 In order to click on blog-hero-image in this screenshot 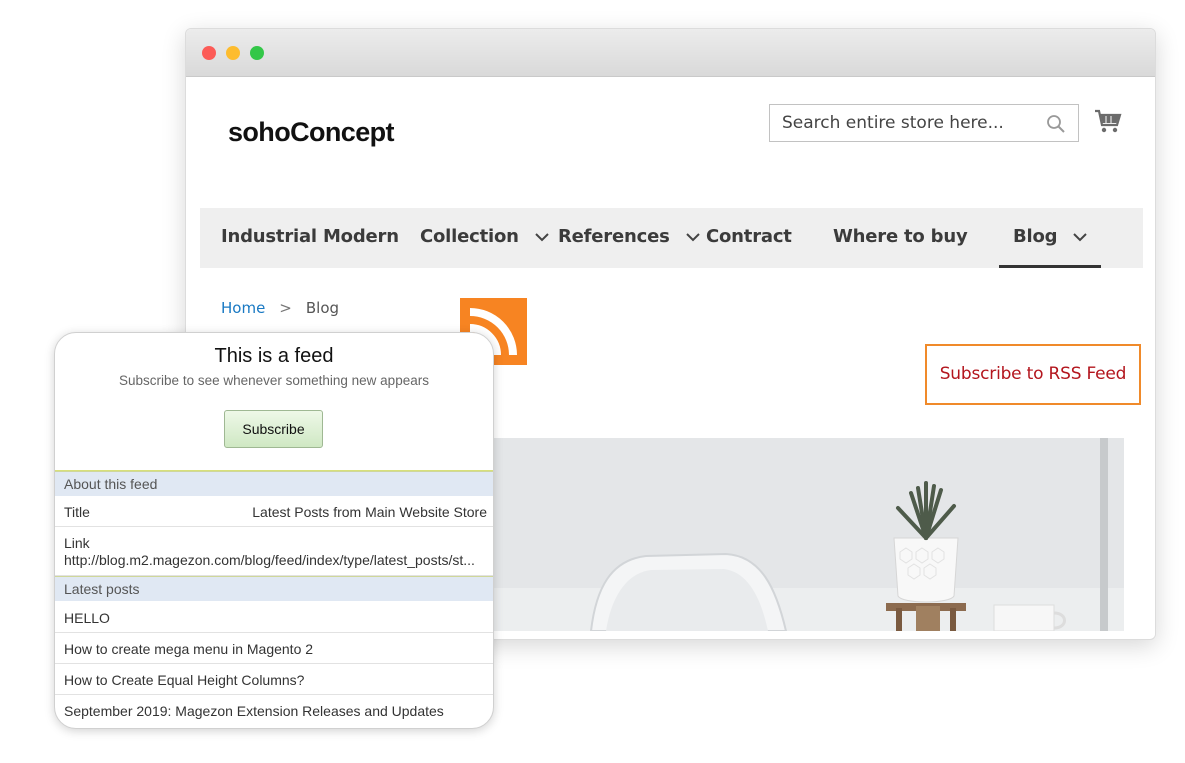, I will do `click(805, 534)`.